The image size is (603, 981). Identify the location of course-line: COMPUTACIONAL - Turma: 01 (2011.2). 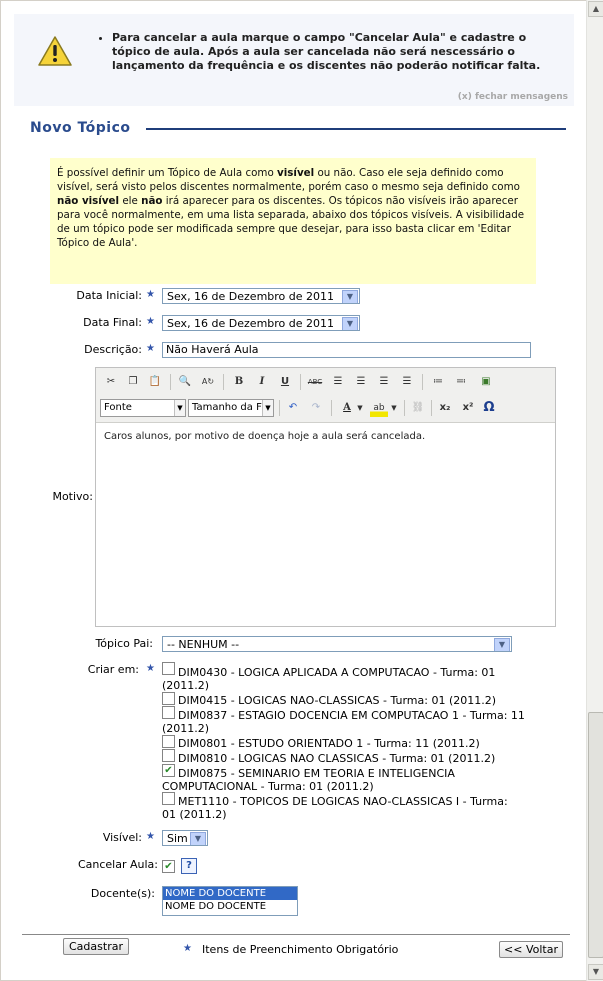
(268, 786).